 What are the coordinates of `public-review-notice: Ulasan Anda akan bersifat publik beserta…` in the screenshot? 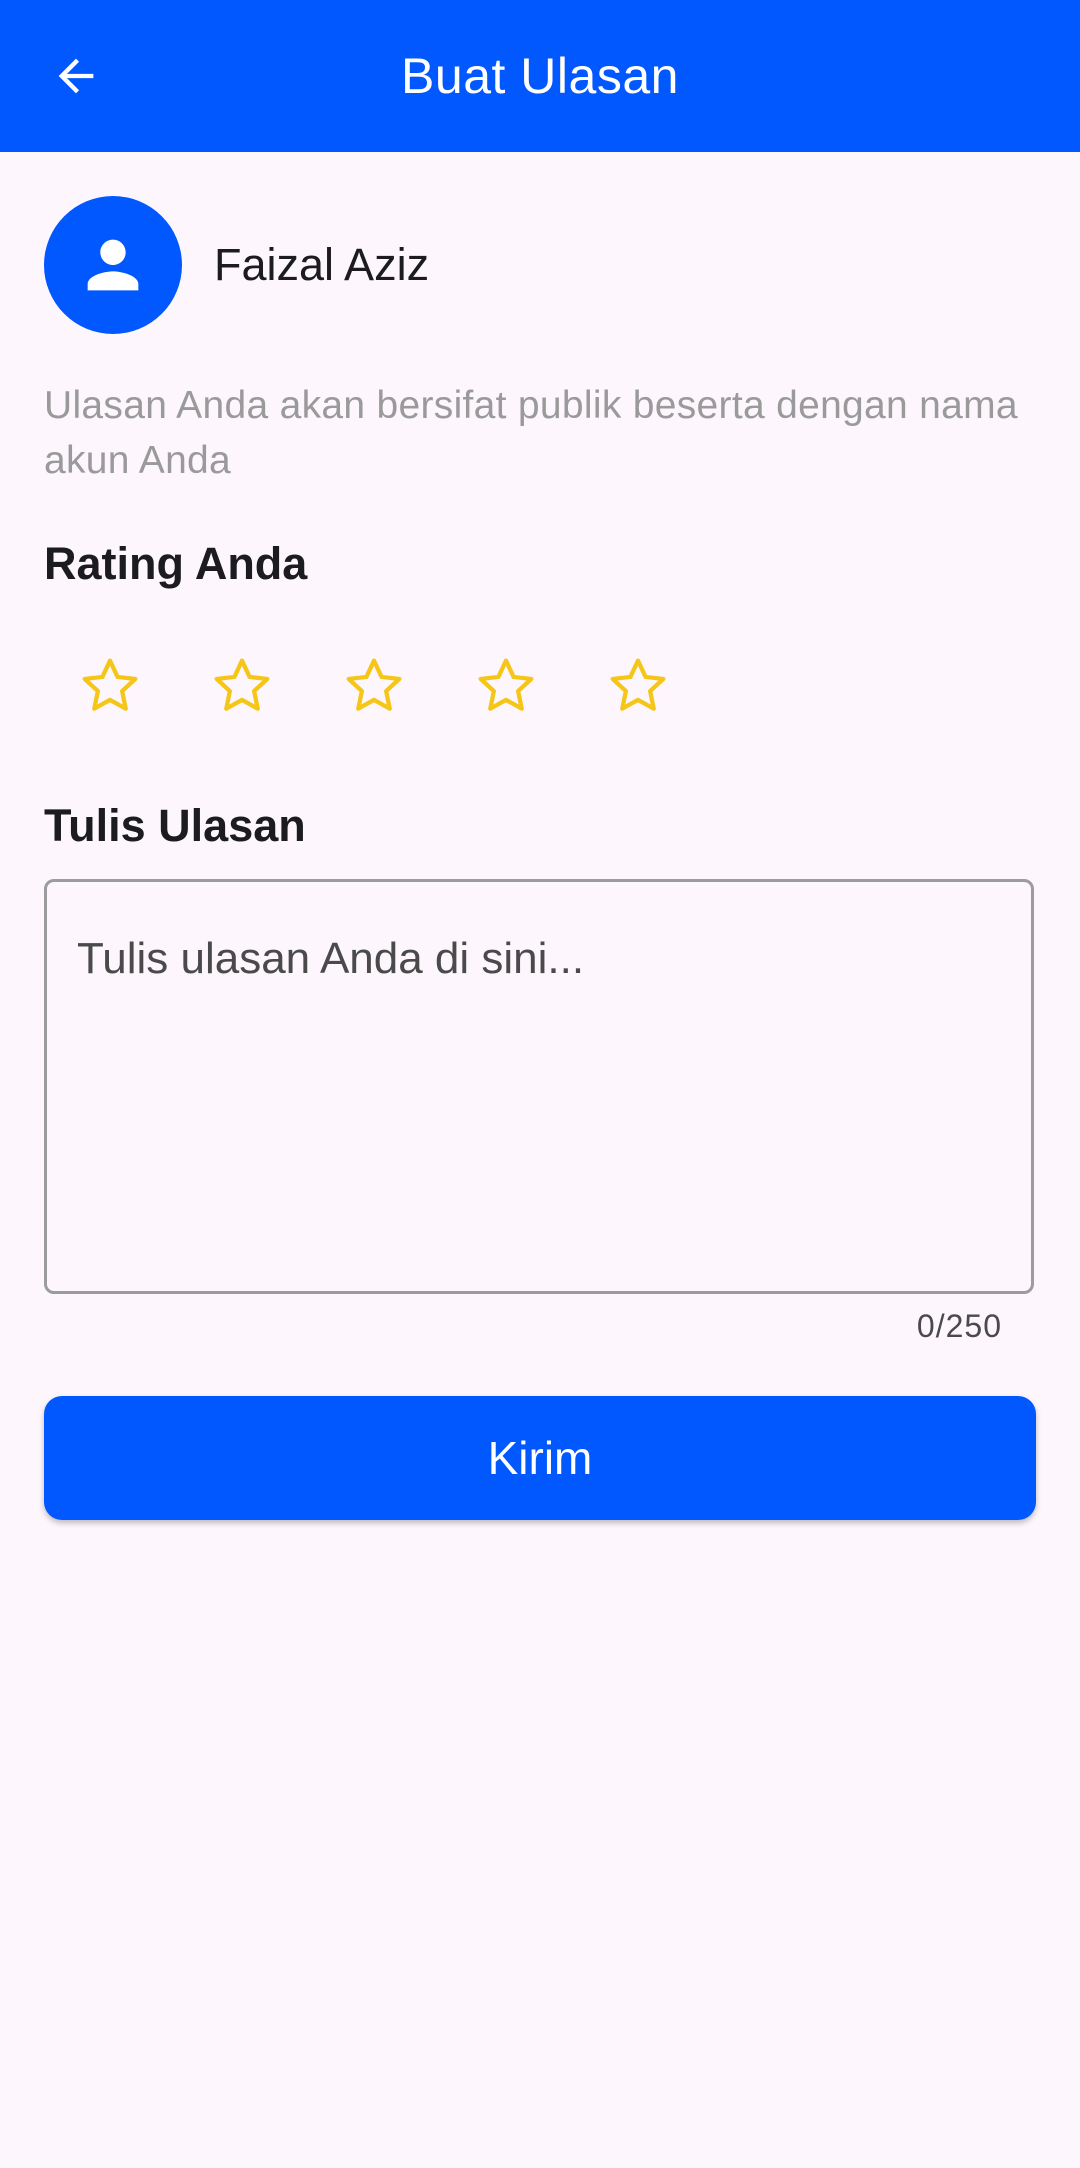 It's located at (531, 433).